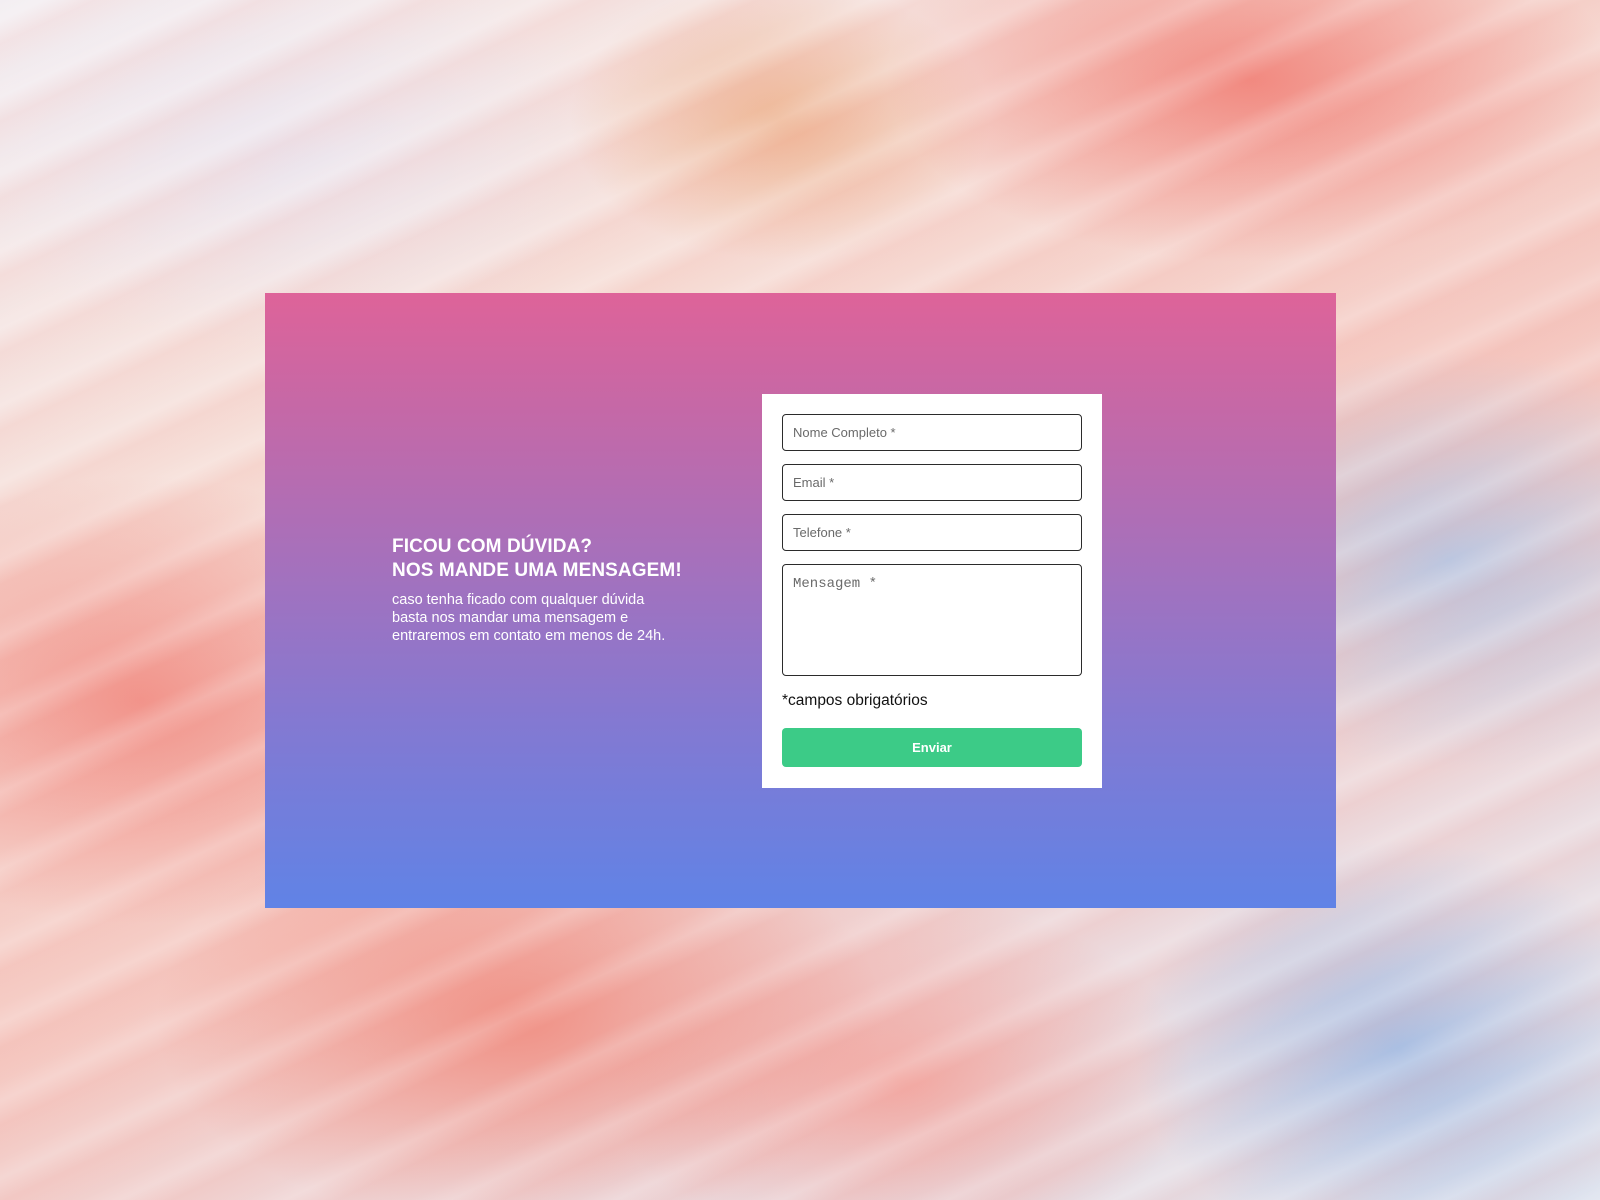 This screenshot has width=1600, height=1200. What do you see at coordinates (932, 482) in the screenshot?
I see `email-input` at bounding box center [932, 482].